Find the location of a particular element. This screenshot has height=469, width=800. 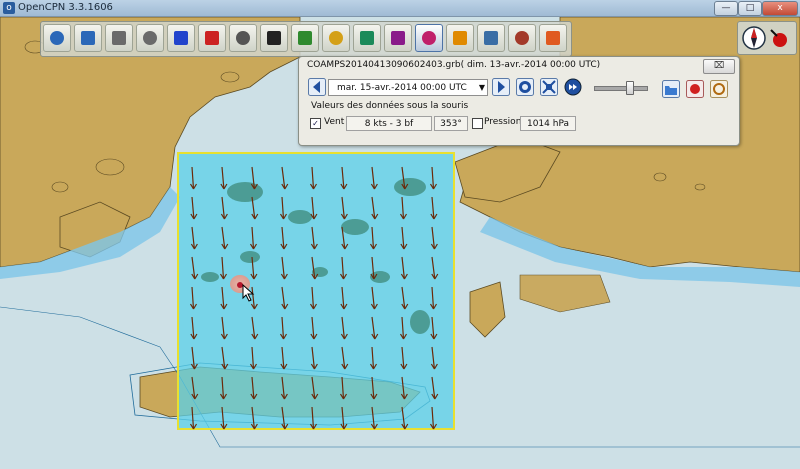

toolbar-button-text is located at coordinates (274, 38).